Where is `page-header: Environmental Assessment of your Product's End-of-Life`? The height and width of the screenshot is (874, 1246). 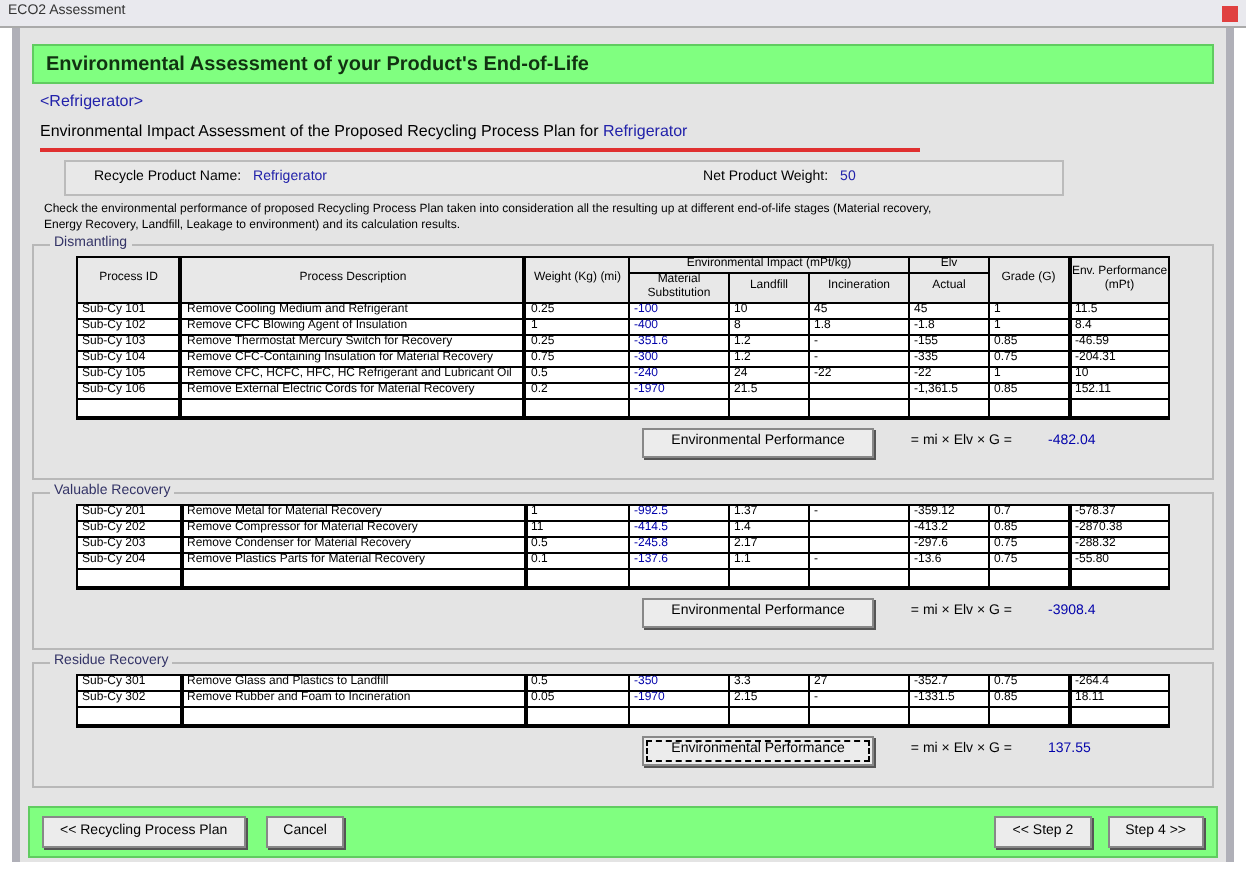 page-header: Environmental Assessment of your Product's End-of-Life is located at coordinates (317, 65).